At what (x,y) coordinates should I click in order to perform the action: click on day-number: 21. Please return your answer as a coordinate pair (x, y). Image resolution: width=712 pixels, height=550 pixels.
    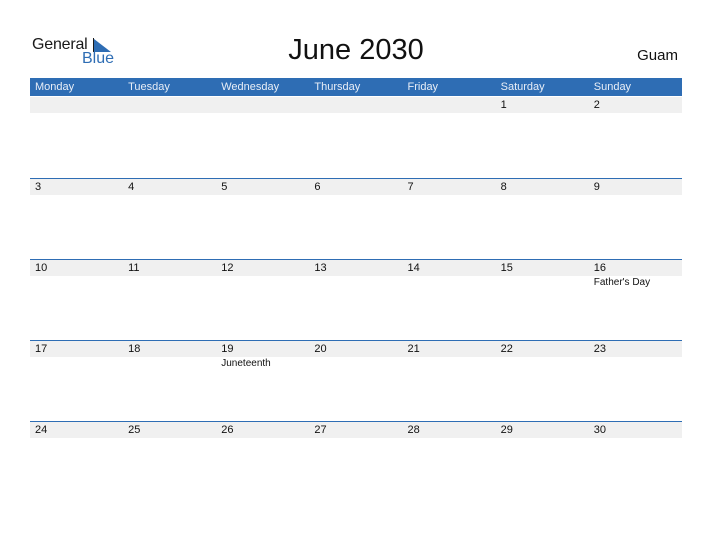
    Looking at the image, I should click on (413, 349).